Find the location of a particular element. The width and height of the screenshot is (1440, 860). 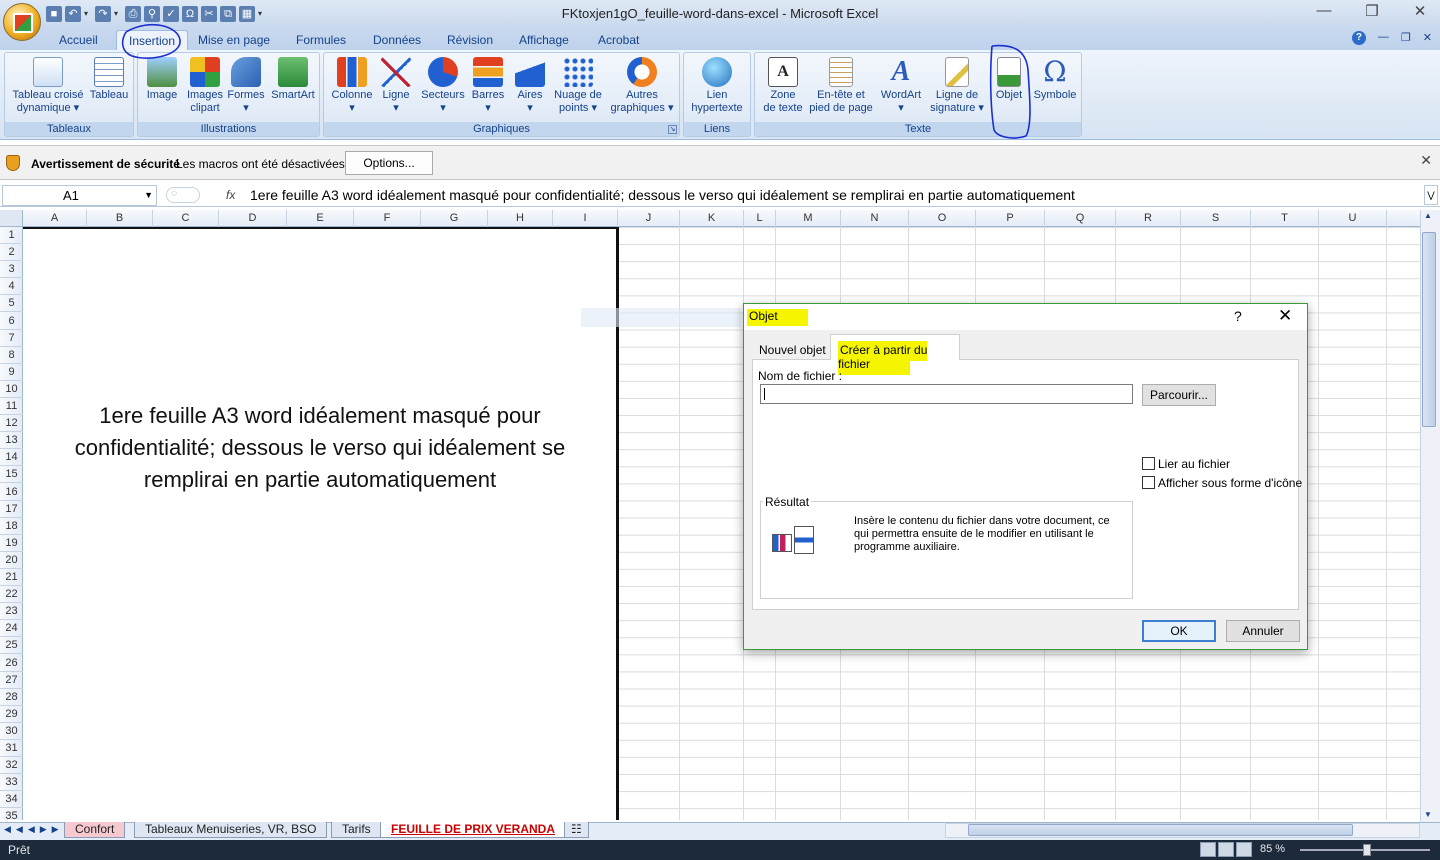

display-as-icon-checkbox is located at coordinates (1148, 482).